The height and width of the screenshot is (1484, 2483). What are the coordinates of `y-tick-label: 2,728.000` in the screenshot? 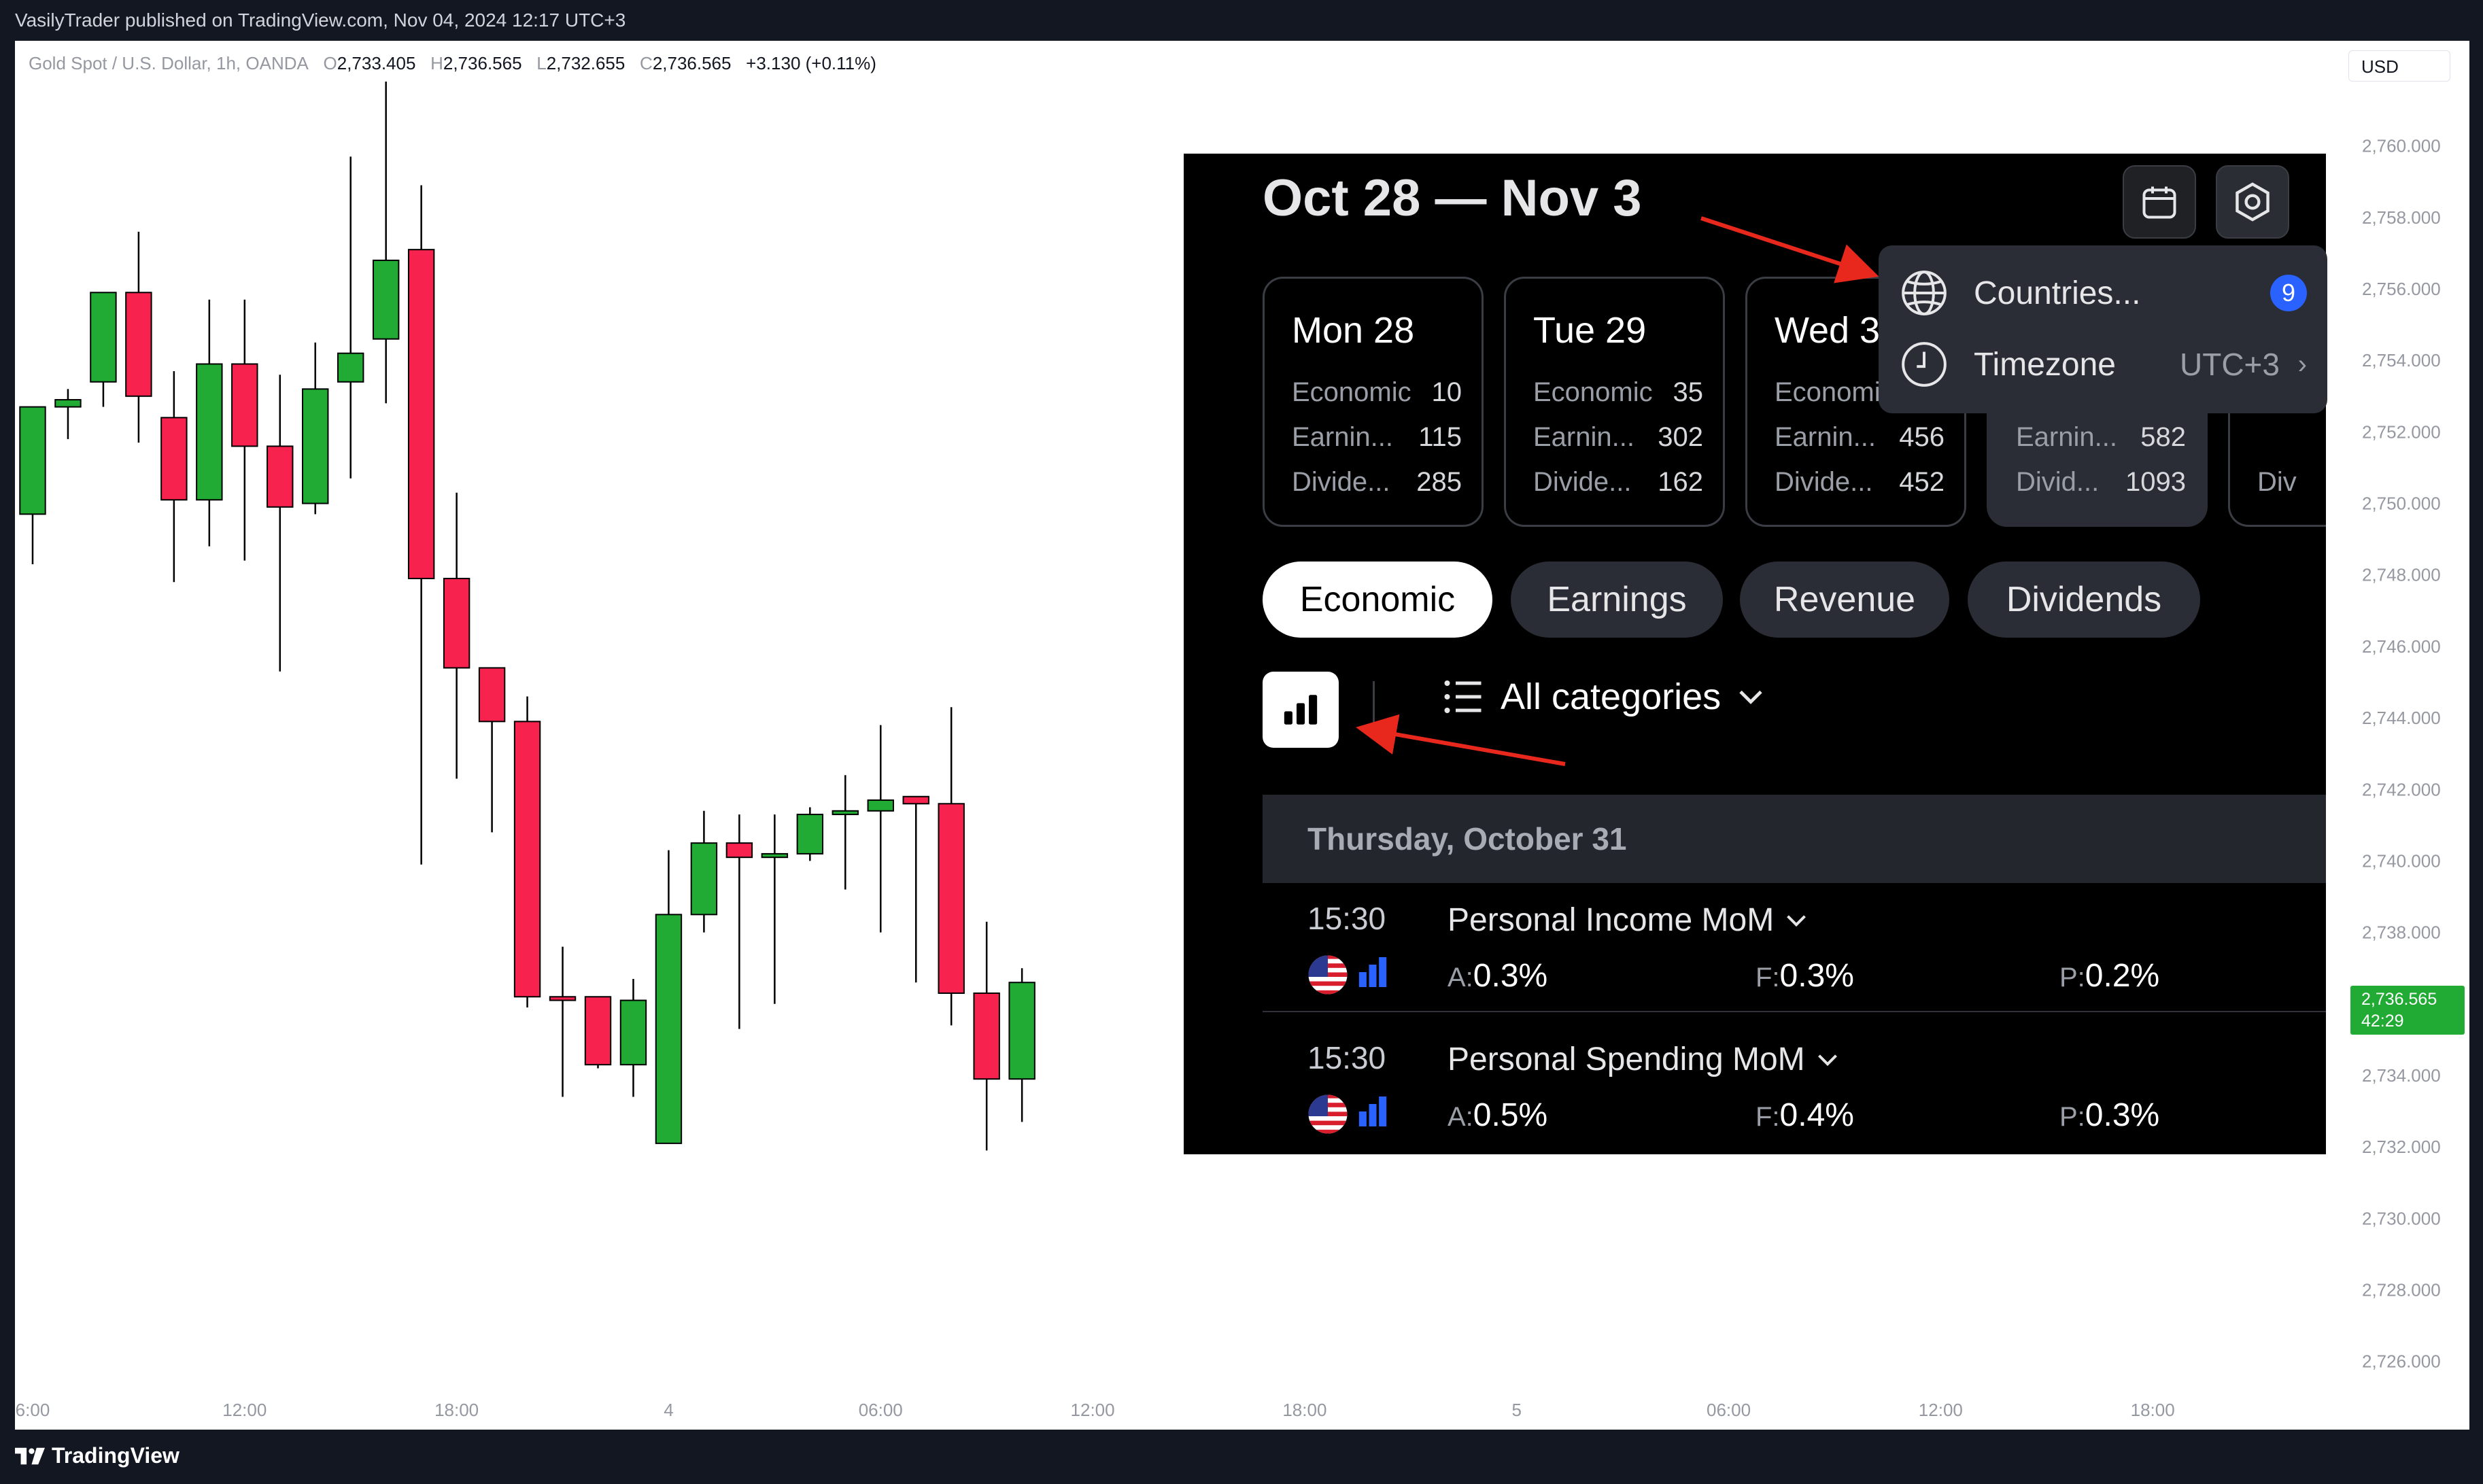 It's located at (2401, 1290).